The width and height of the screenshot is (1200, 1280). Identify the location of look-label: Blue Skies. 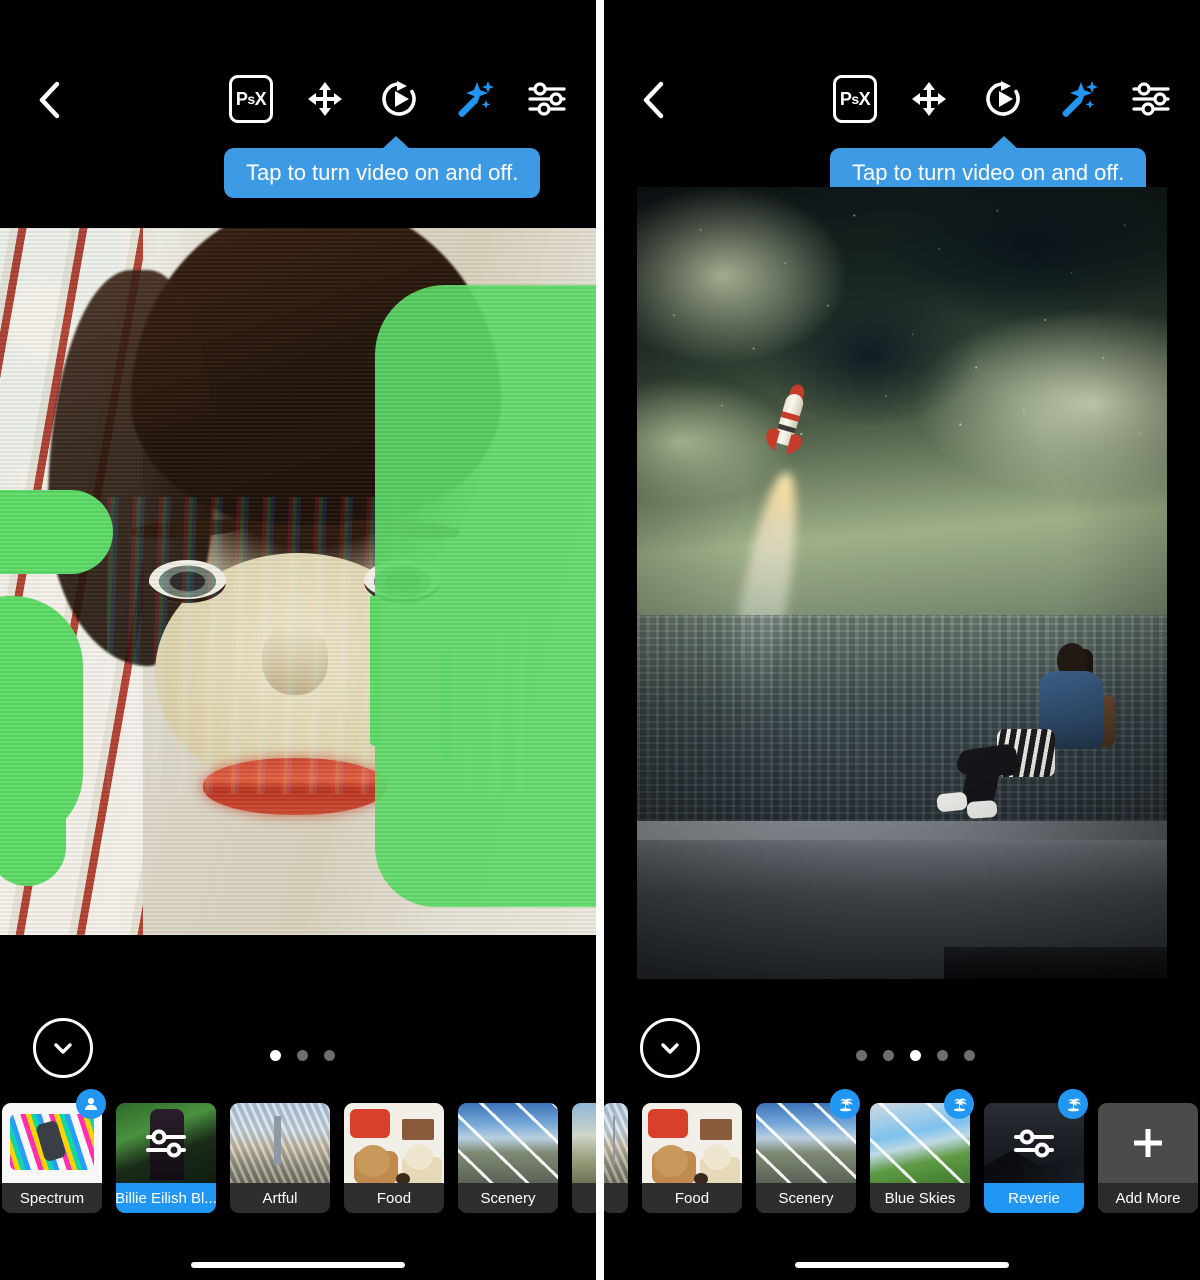
(920, 1198).